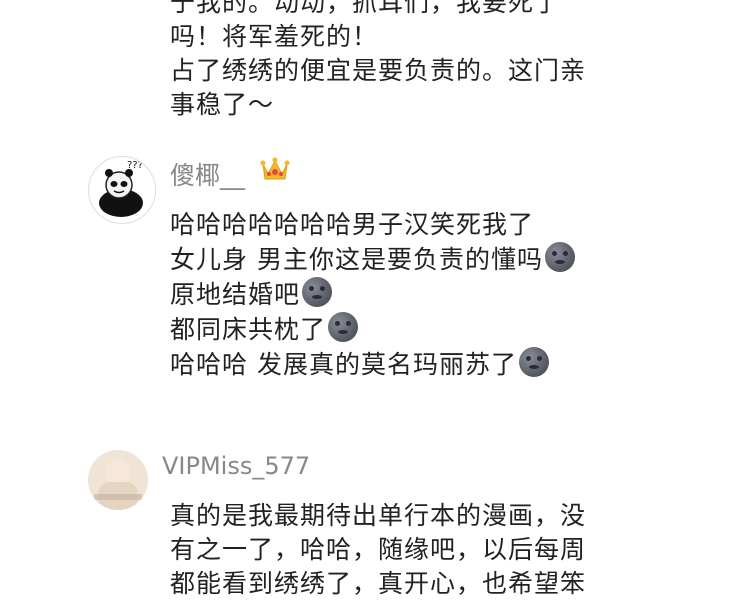 The width and height of the screenshot is (750, 601). I want to click on comment-line: 有之一了，哈哈，随缘吧，以后每周, so click(378, 549).